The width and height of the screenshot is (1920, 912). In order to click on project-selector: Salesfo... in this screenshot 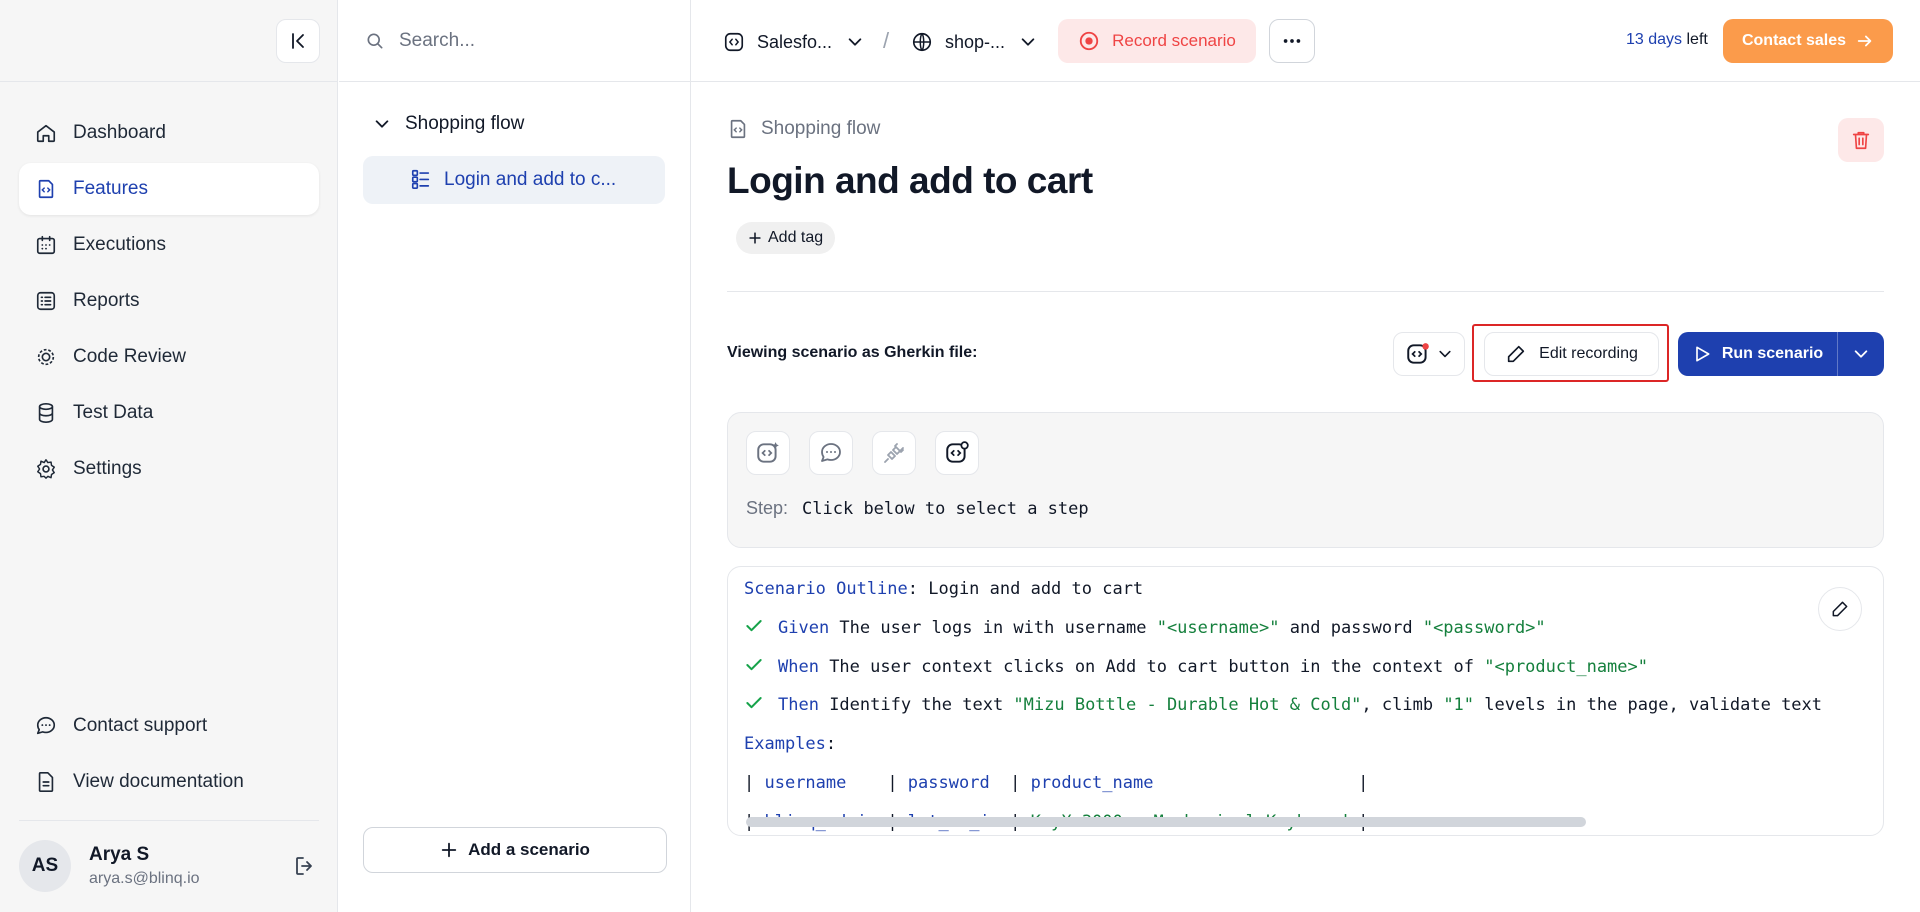, I will do `click(793, 42)`.